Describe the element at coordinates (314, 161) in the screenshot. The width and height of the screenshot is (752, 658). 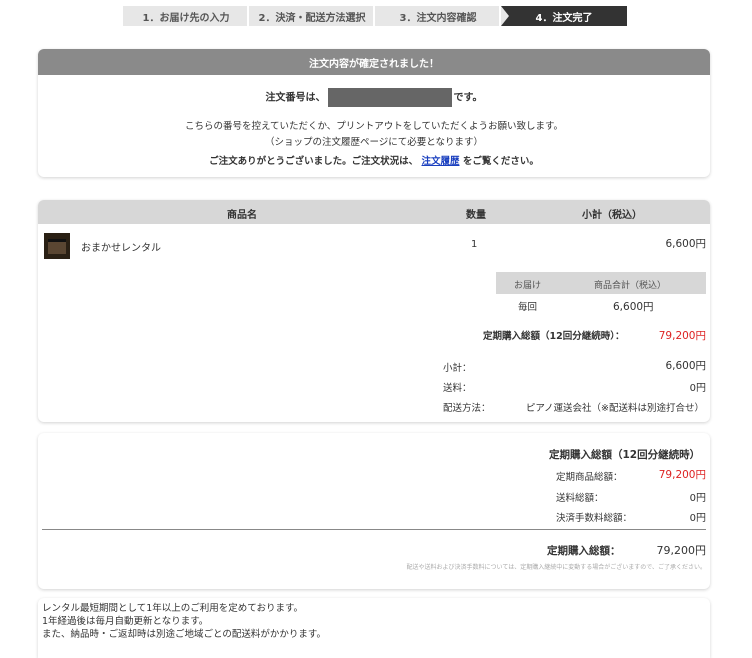
I see `thanks-text: ご注文ありがとうございました。ご注文状況は、` at that location.